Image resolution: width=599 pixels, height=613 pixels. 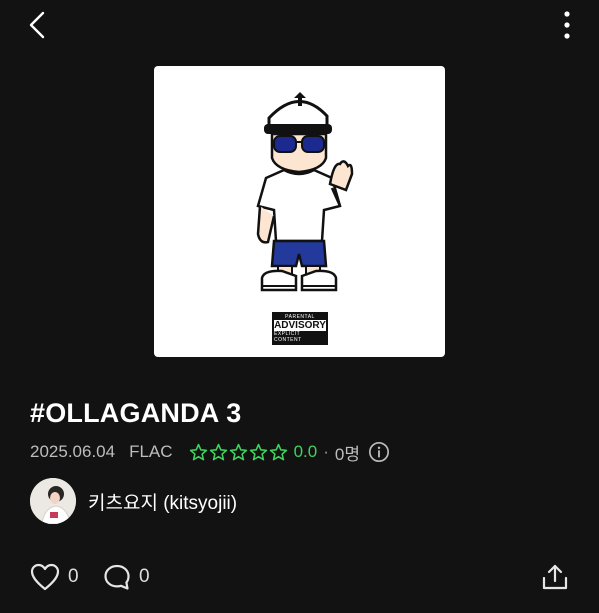 I want to click on action-bar: 0 0, so click(x=299, y=577).